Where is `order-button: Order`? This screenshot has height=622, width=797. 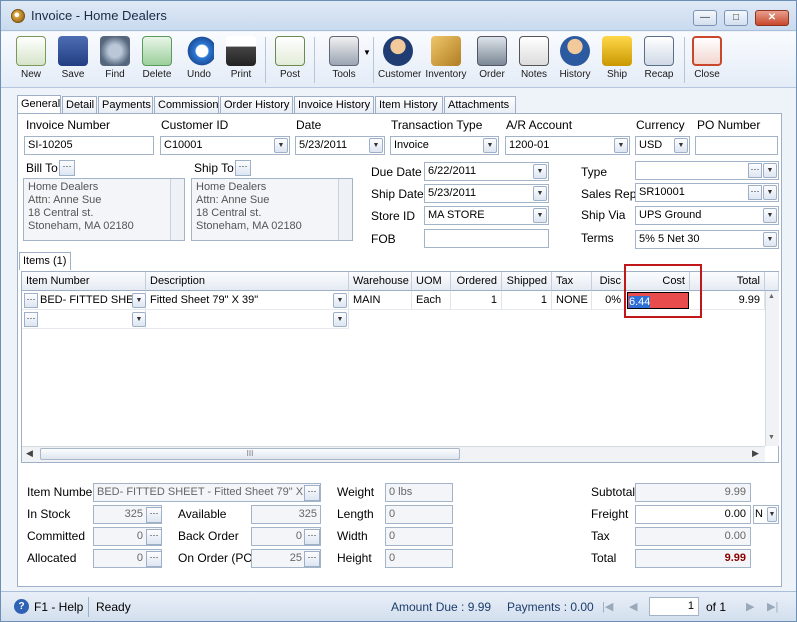
order-button: Order is located at coordinates (492, 60).